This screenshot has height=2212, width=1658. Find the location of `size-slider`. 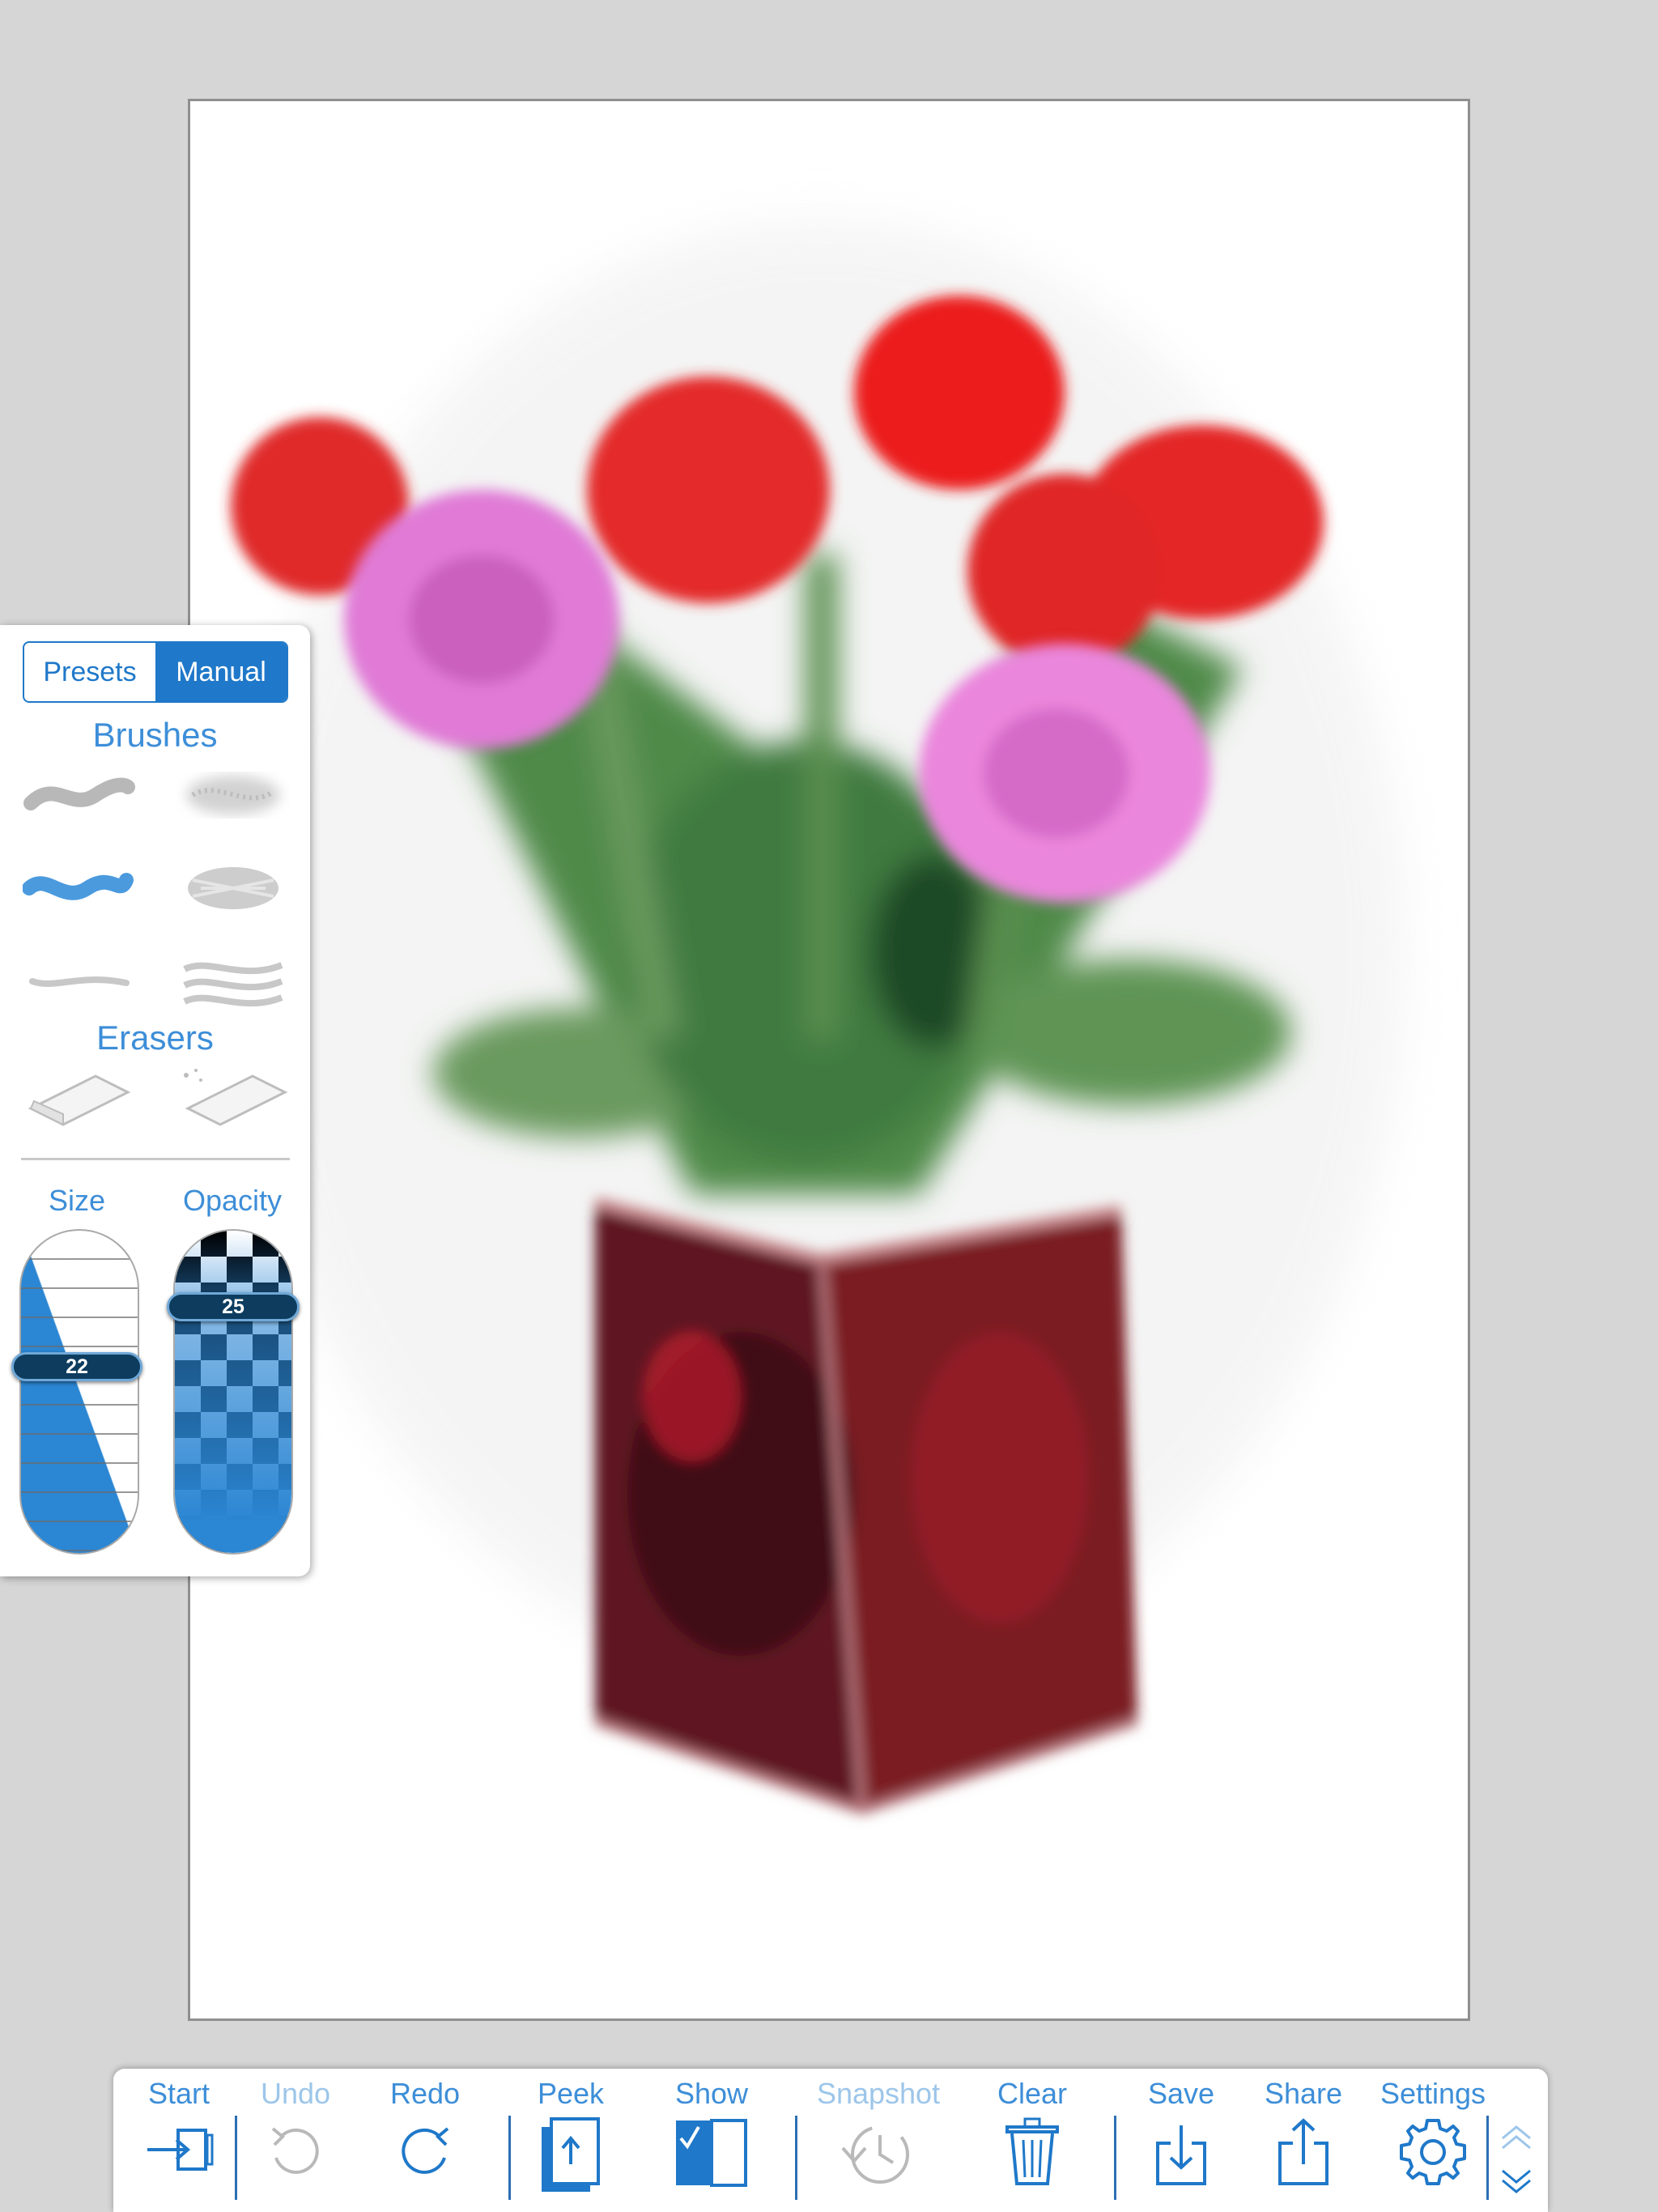

size-slider is located at coordinates (79, 1392).